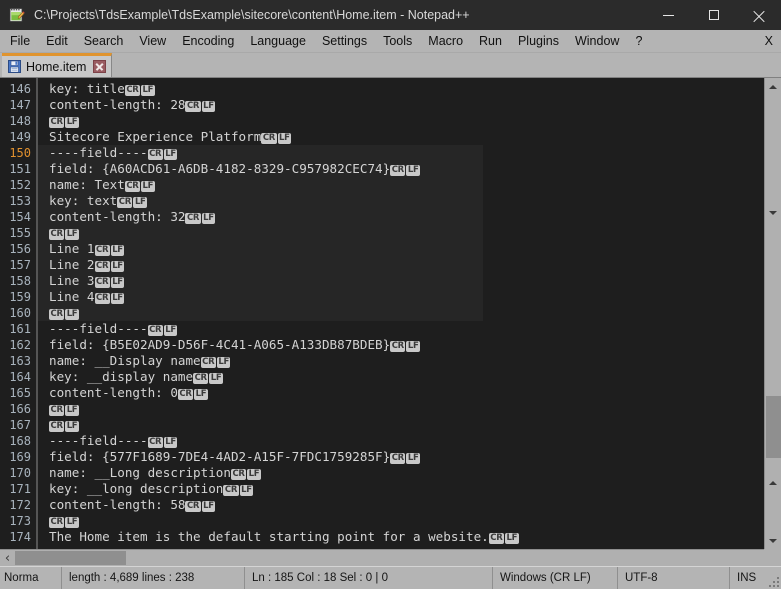 This screenshot has width=781, height=589. I want to click on line-number: 149, so click(20, 137).